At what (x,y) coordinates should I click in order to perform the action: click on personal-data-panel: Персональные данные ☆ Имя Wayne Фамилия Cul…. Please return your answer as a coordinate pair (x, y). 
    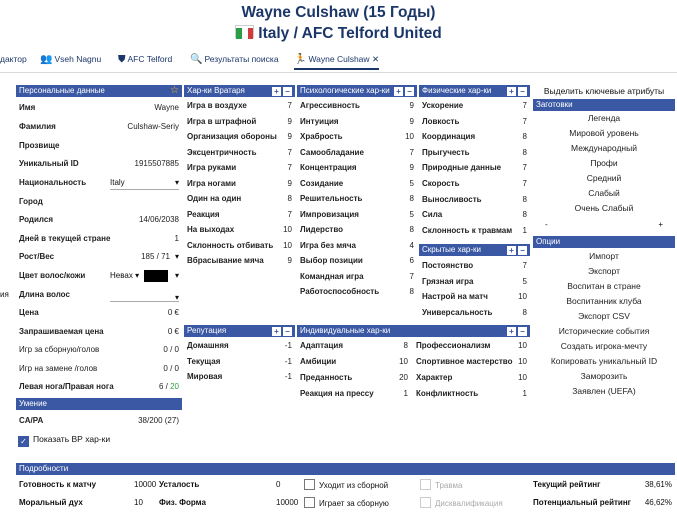
    Looking at the image, I should click on (99, 241).